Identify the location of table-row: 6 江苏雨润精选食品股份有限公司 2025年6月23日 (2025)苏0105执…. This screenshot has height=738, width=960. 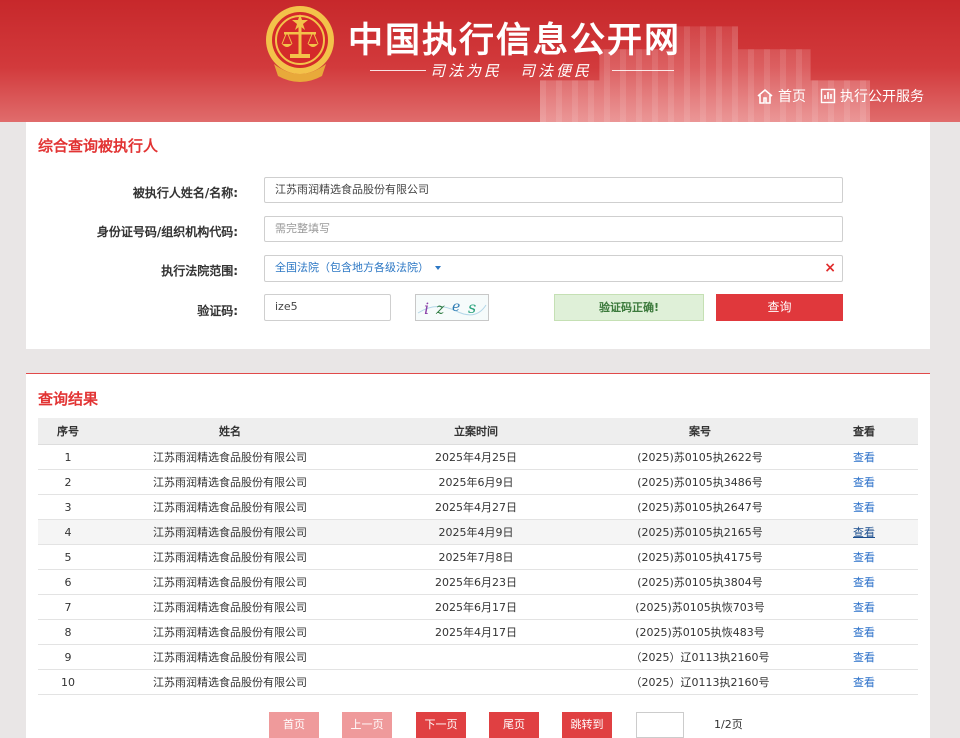
(478, 582).